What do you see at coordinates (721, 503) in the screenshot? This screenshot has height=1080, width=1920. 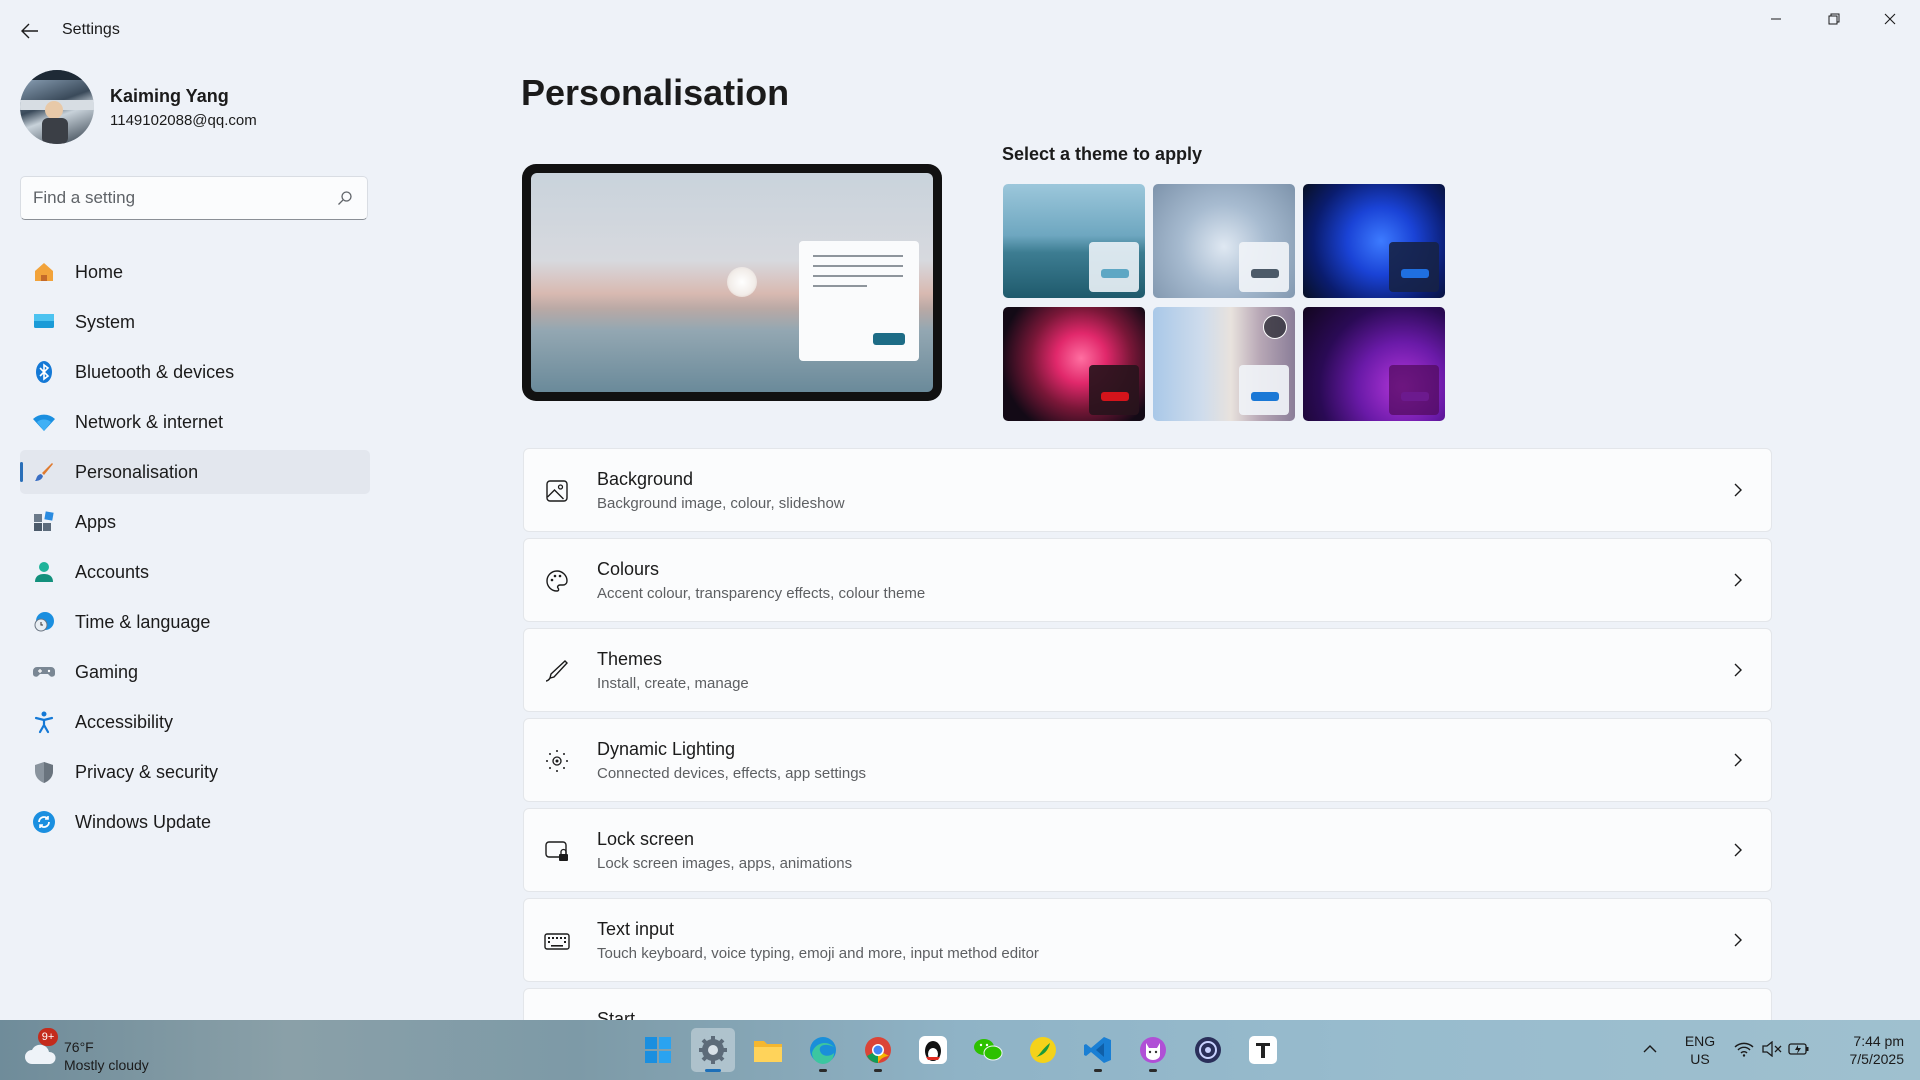 I see `row-subtitle: Background image, colour, slideshow` at bounding box center [721, 503].